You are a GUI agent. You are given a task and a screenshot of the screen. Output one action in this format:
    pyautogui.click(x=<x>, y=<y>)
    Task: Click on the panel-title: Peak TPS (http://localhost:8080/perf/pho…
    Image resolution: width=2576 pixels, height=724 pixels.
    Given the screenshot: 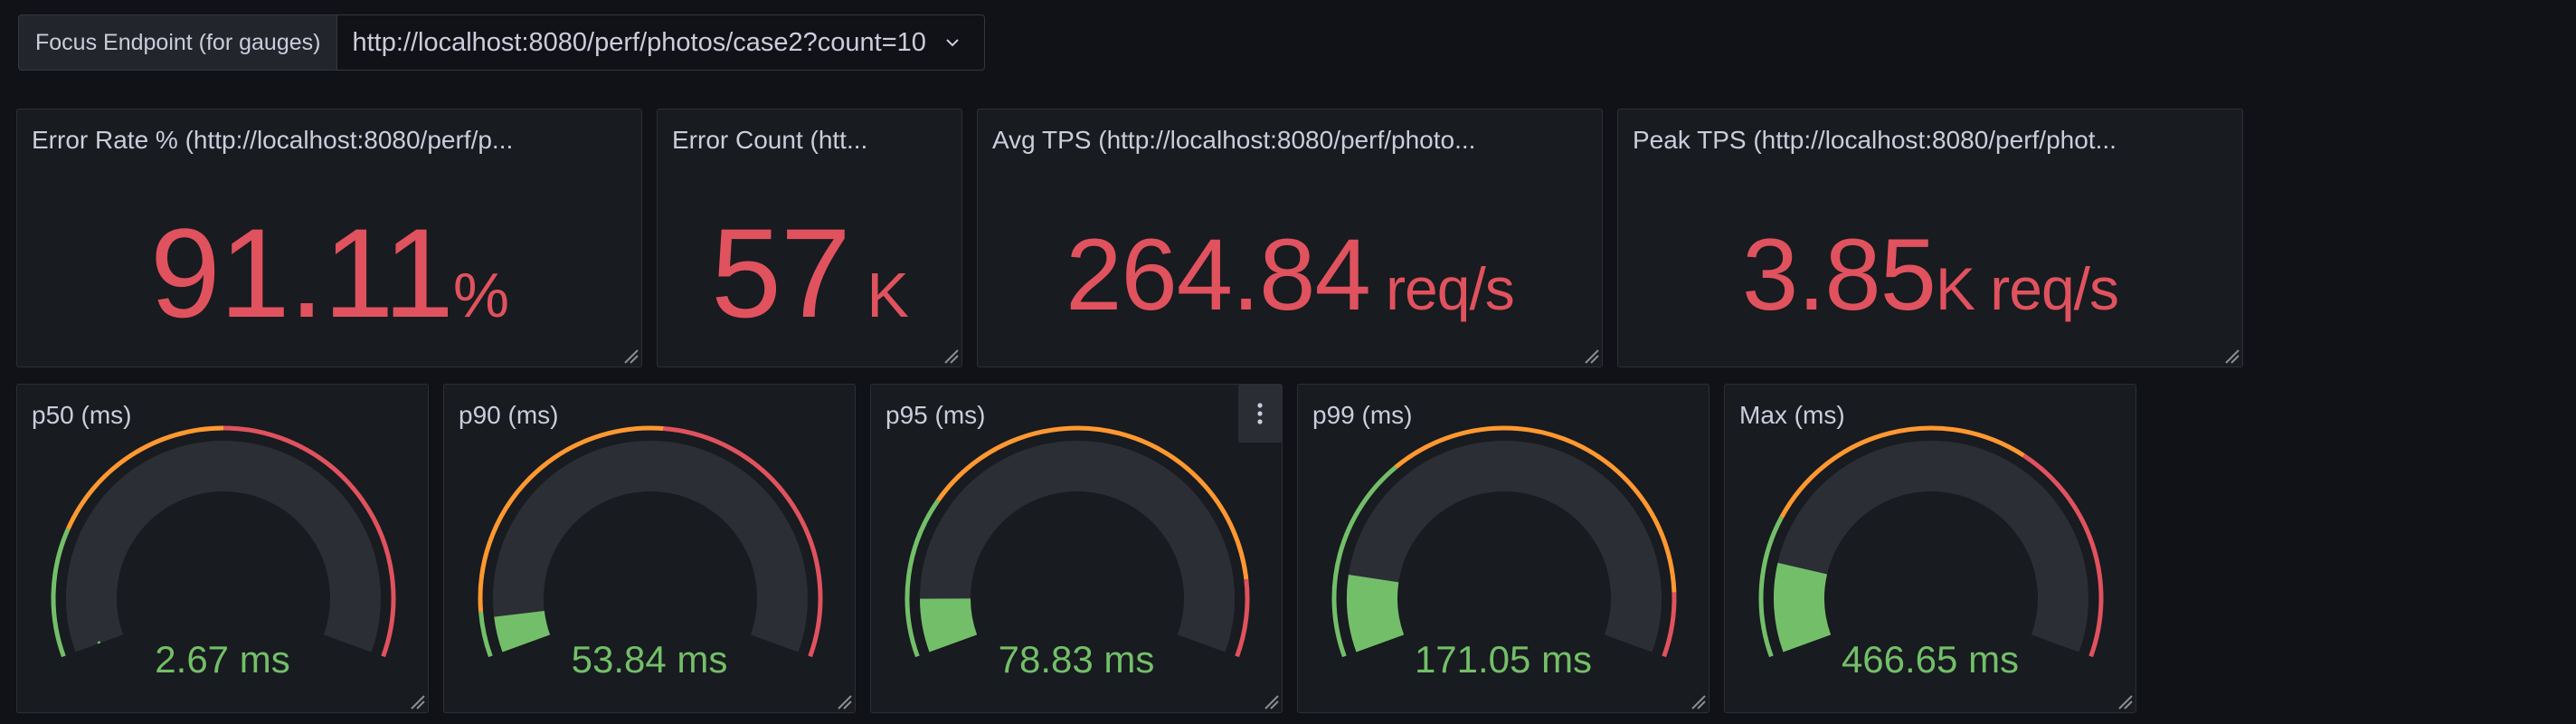 What is the action you would take?
    pyautogui.click(x=1875, y=140)
    